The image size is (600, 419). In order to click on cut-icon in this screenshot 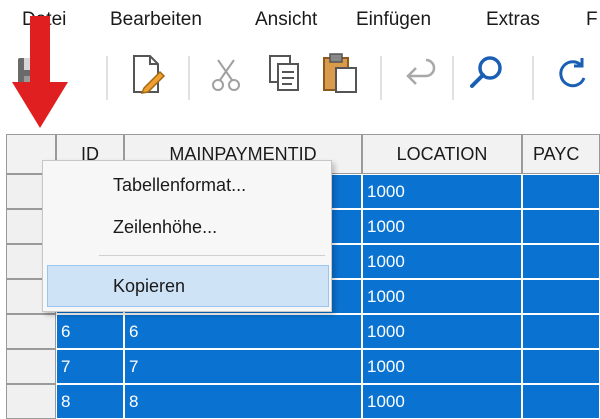, I will do `click(226, 74)`.